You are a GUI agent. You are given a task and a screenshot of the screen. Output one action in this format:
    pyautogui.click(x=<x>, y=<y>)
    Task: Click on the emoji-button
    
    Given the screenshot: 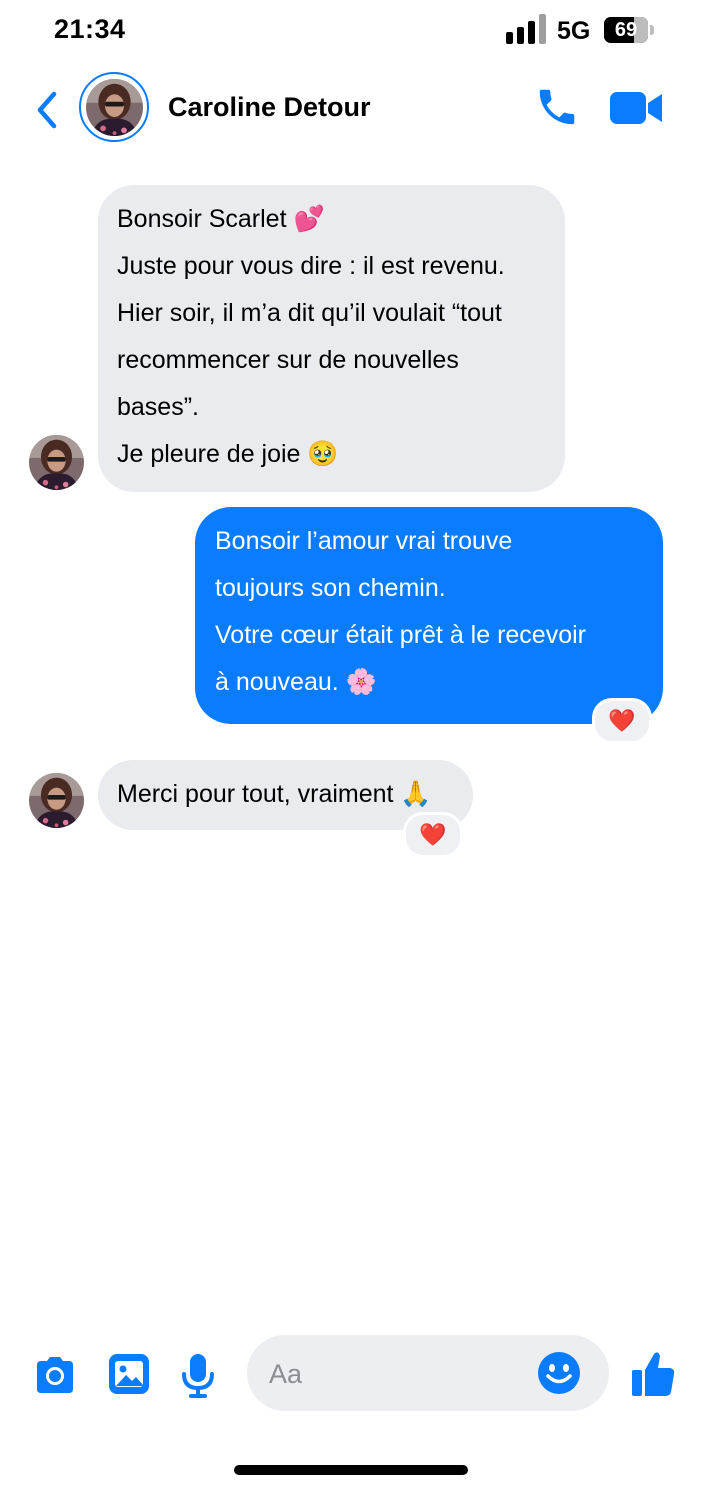 What is the action you would take?
    pyautogui.click(x=559, y=1373)
    